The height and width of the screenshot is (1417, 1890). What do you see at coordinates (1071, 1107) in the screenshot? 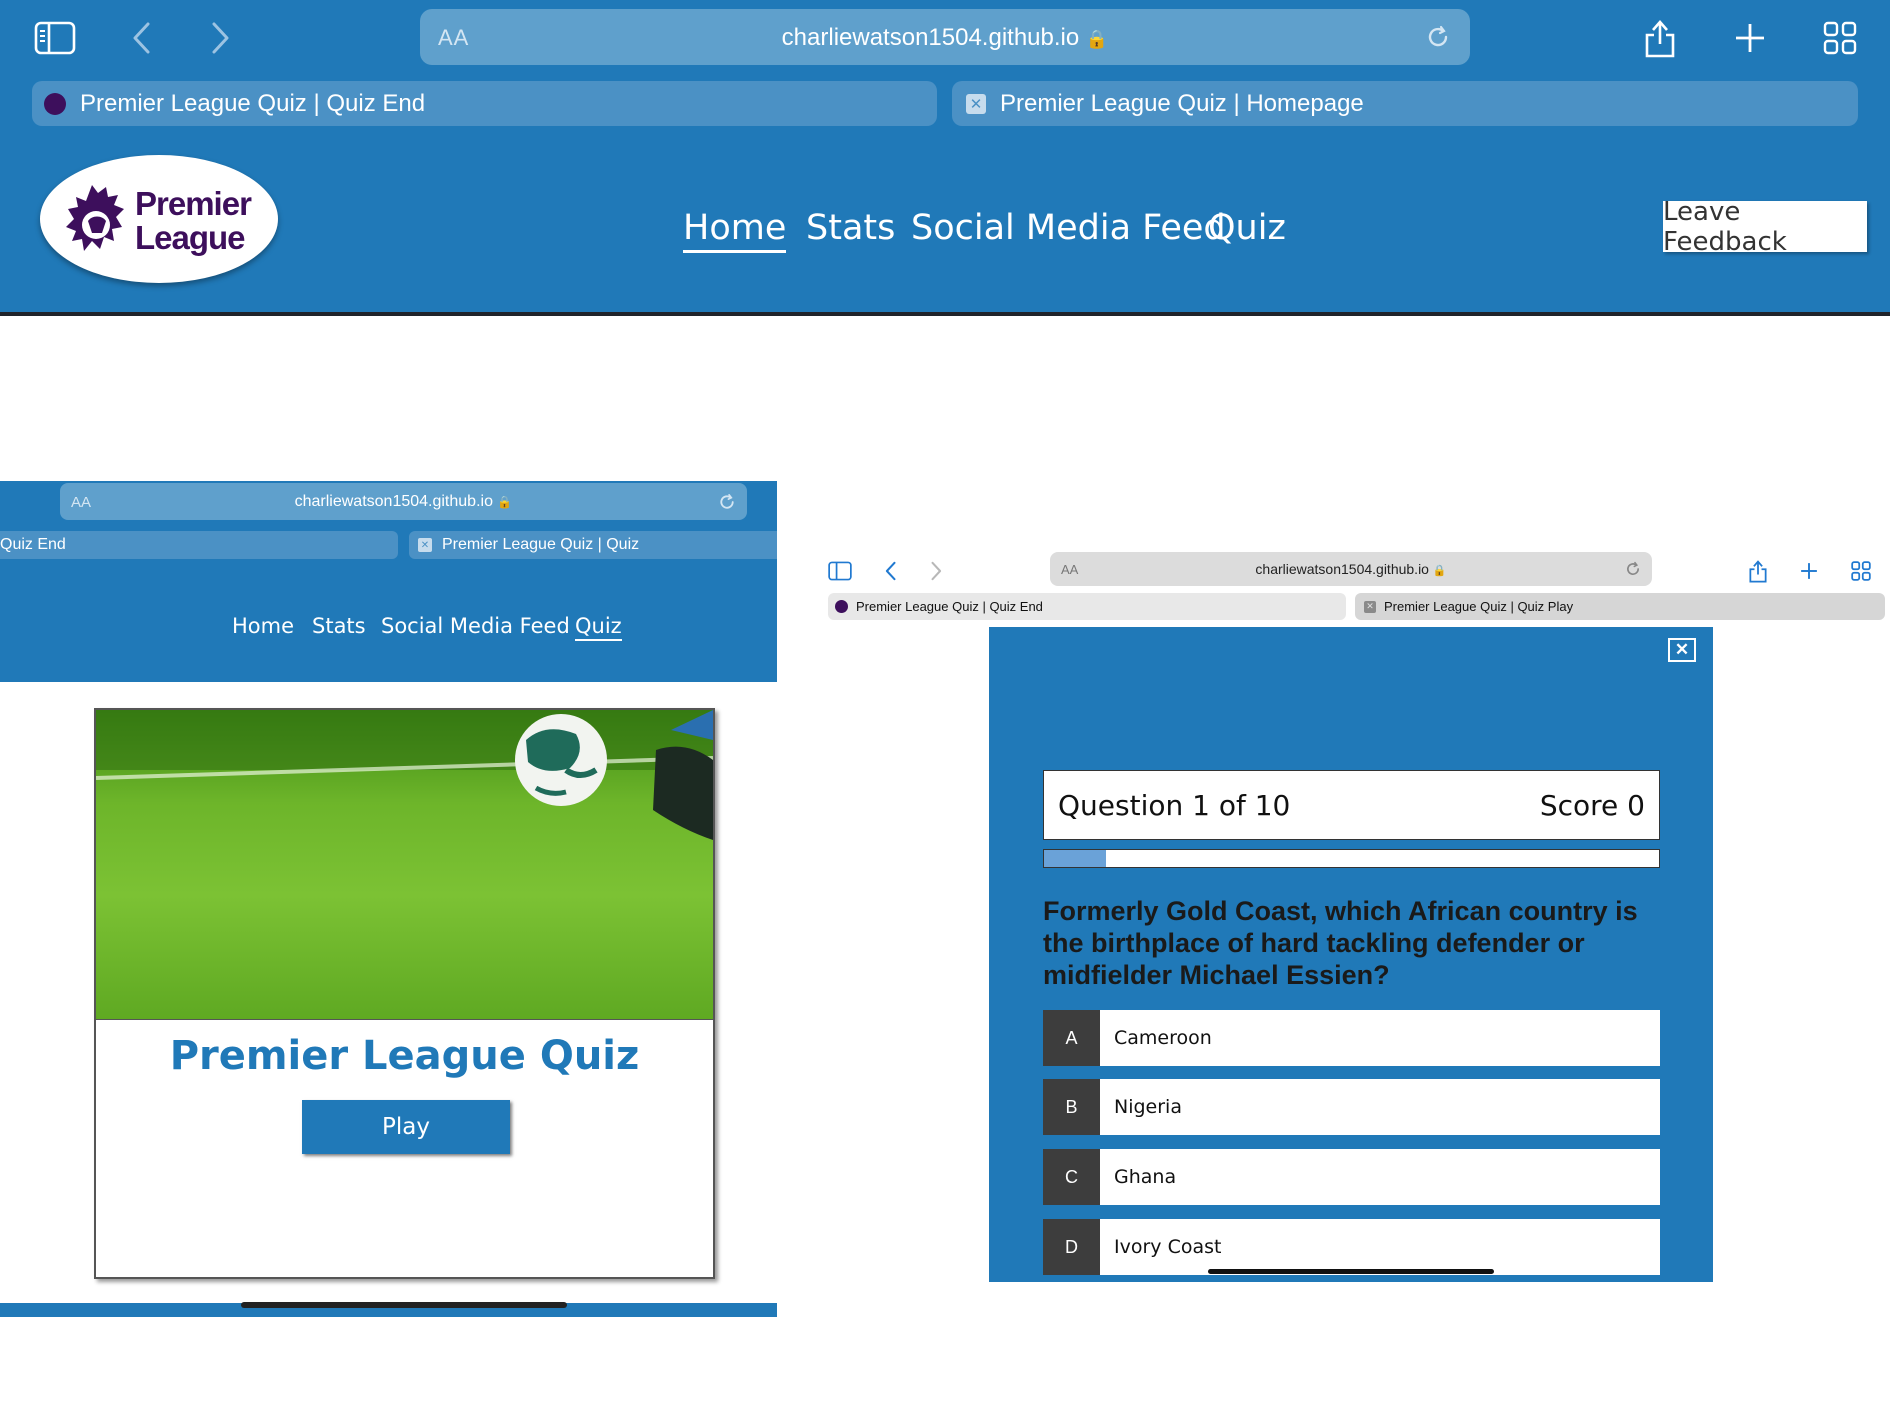
I see `answer-letter: B` at bounding box center [1071, 1107].